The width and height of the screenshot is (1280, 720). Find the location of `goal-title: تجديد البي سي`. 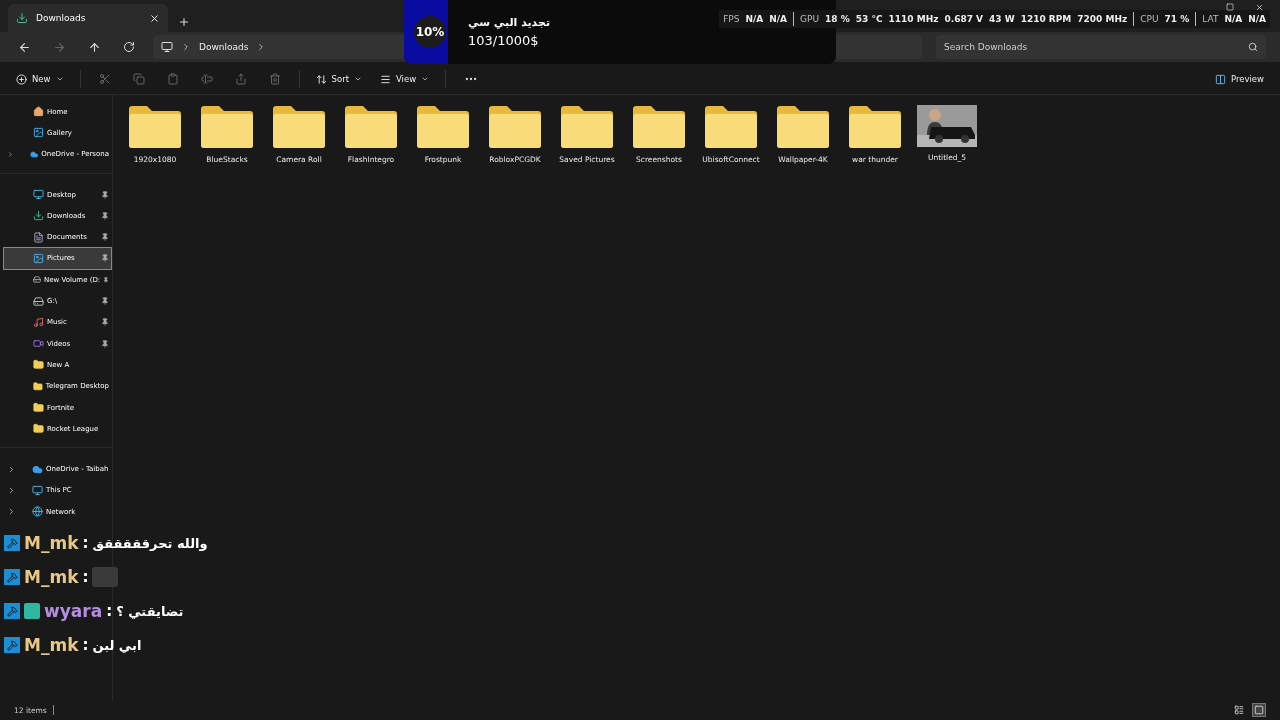

goal-title: تجديد البي سي is located at coordinates (509, 22).